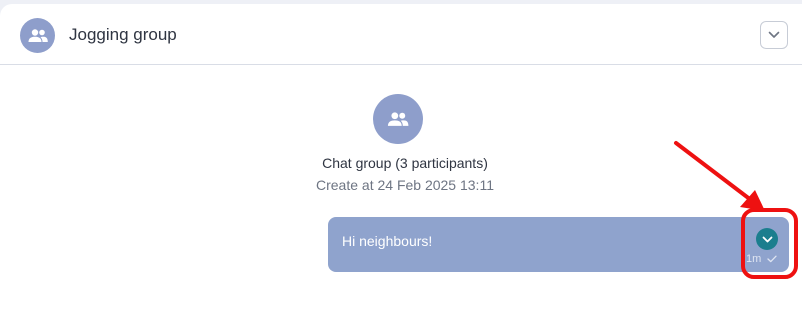  What do you see at coordinates (754, 259) in the screenshot?
I see `message-time: 1m` at bounding box center [754, 259].